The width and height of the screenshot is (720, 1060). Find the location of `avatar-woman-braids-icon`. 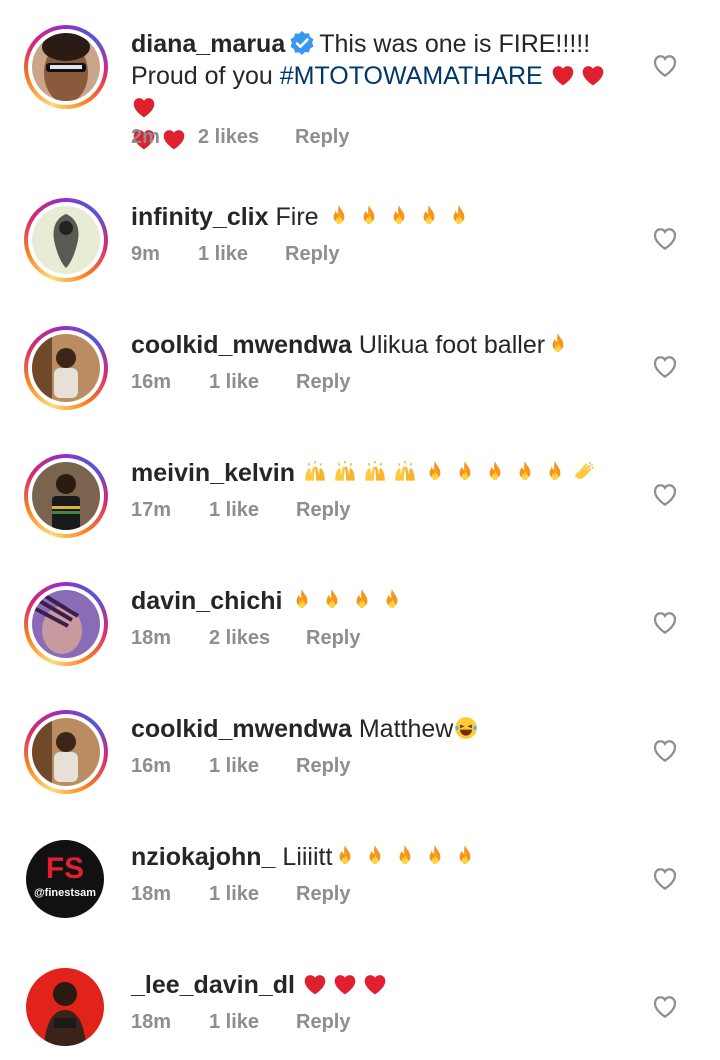

avatar-woman-braids-icon is located at coordinates (66, 624).